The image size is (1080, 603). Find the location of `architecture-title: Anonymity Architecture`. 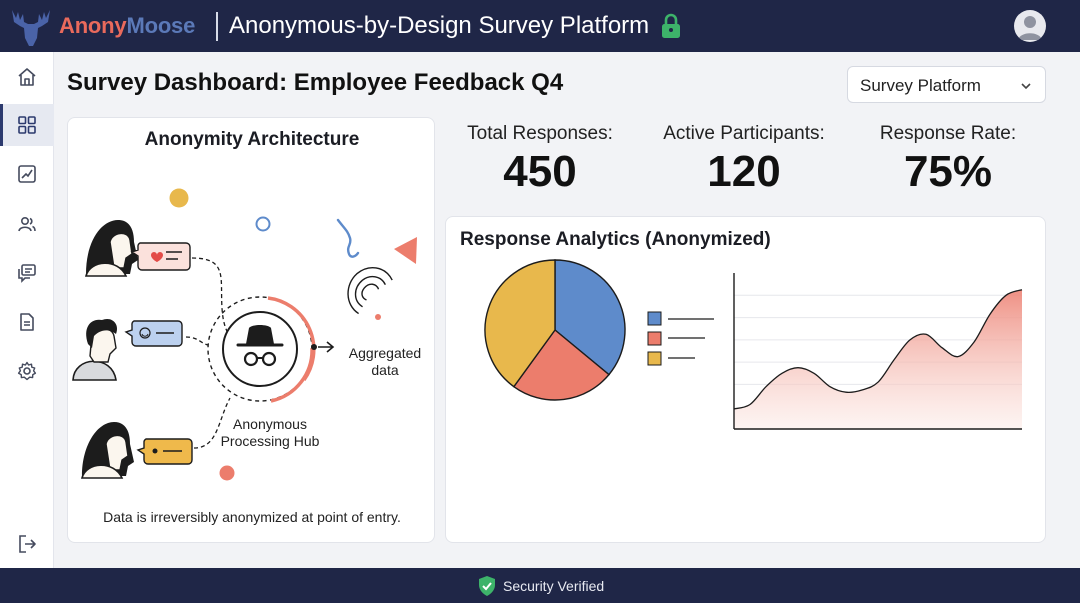

architecture-title: Anonymity Architecture is located at coordinates (252, 139).